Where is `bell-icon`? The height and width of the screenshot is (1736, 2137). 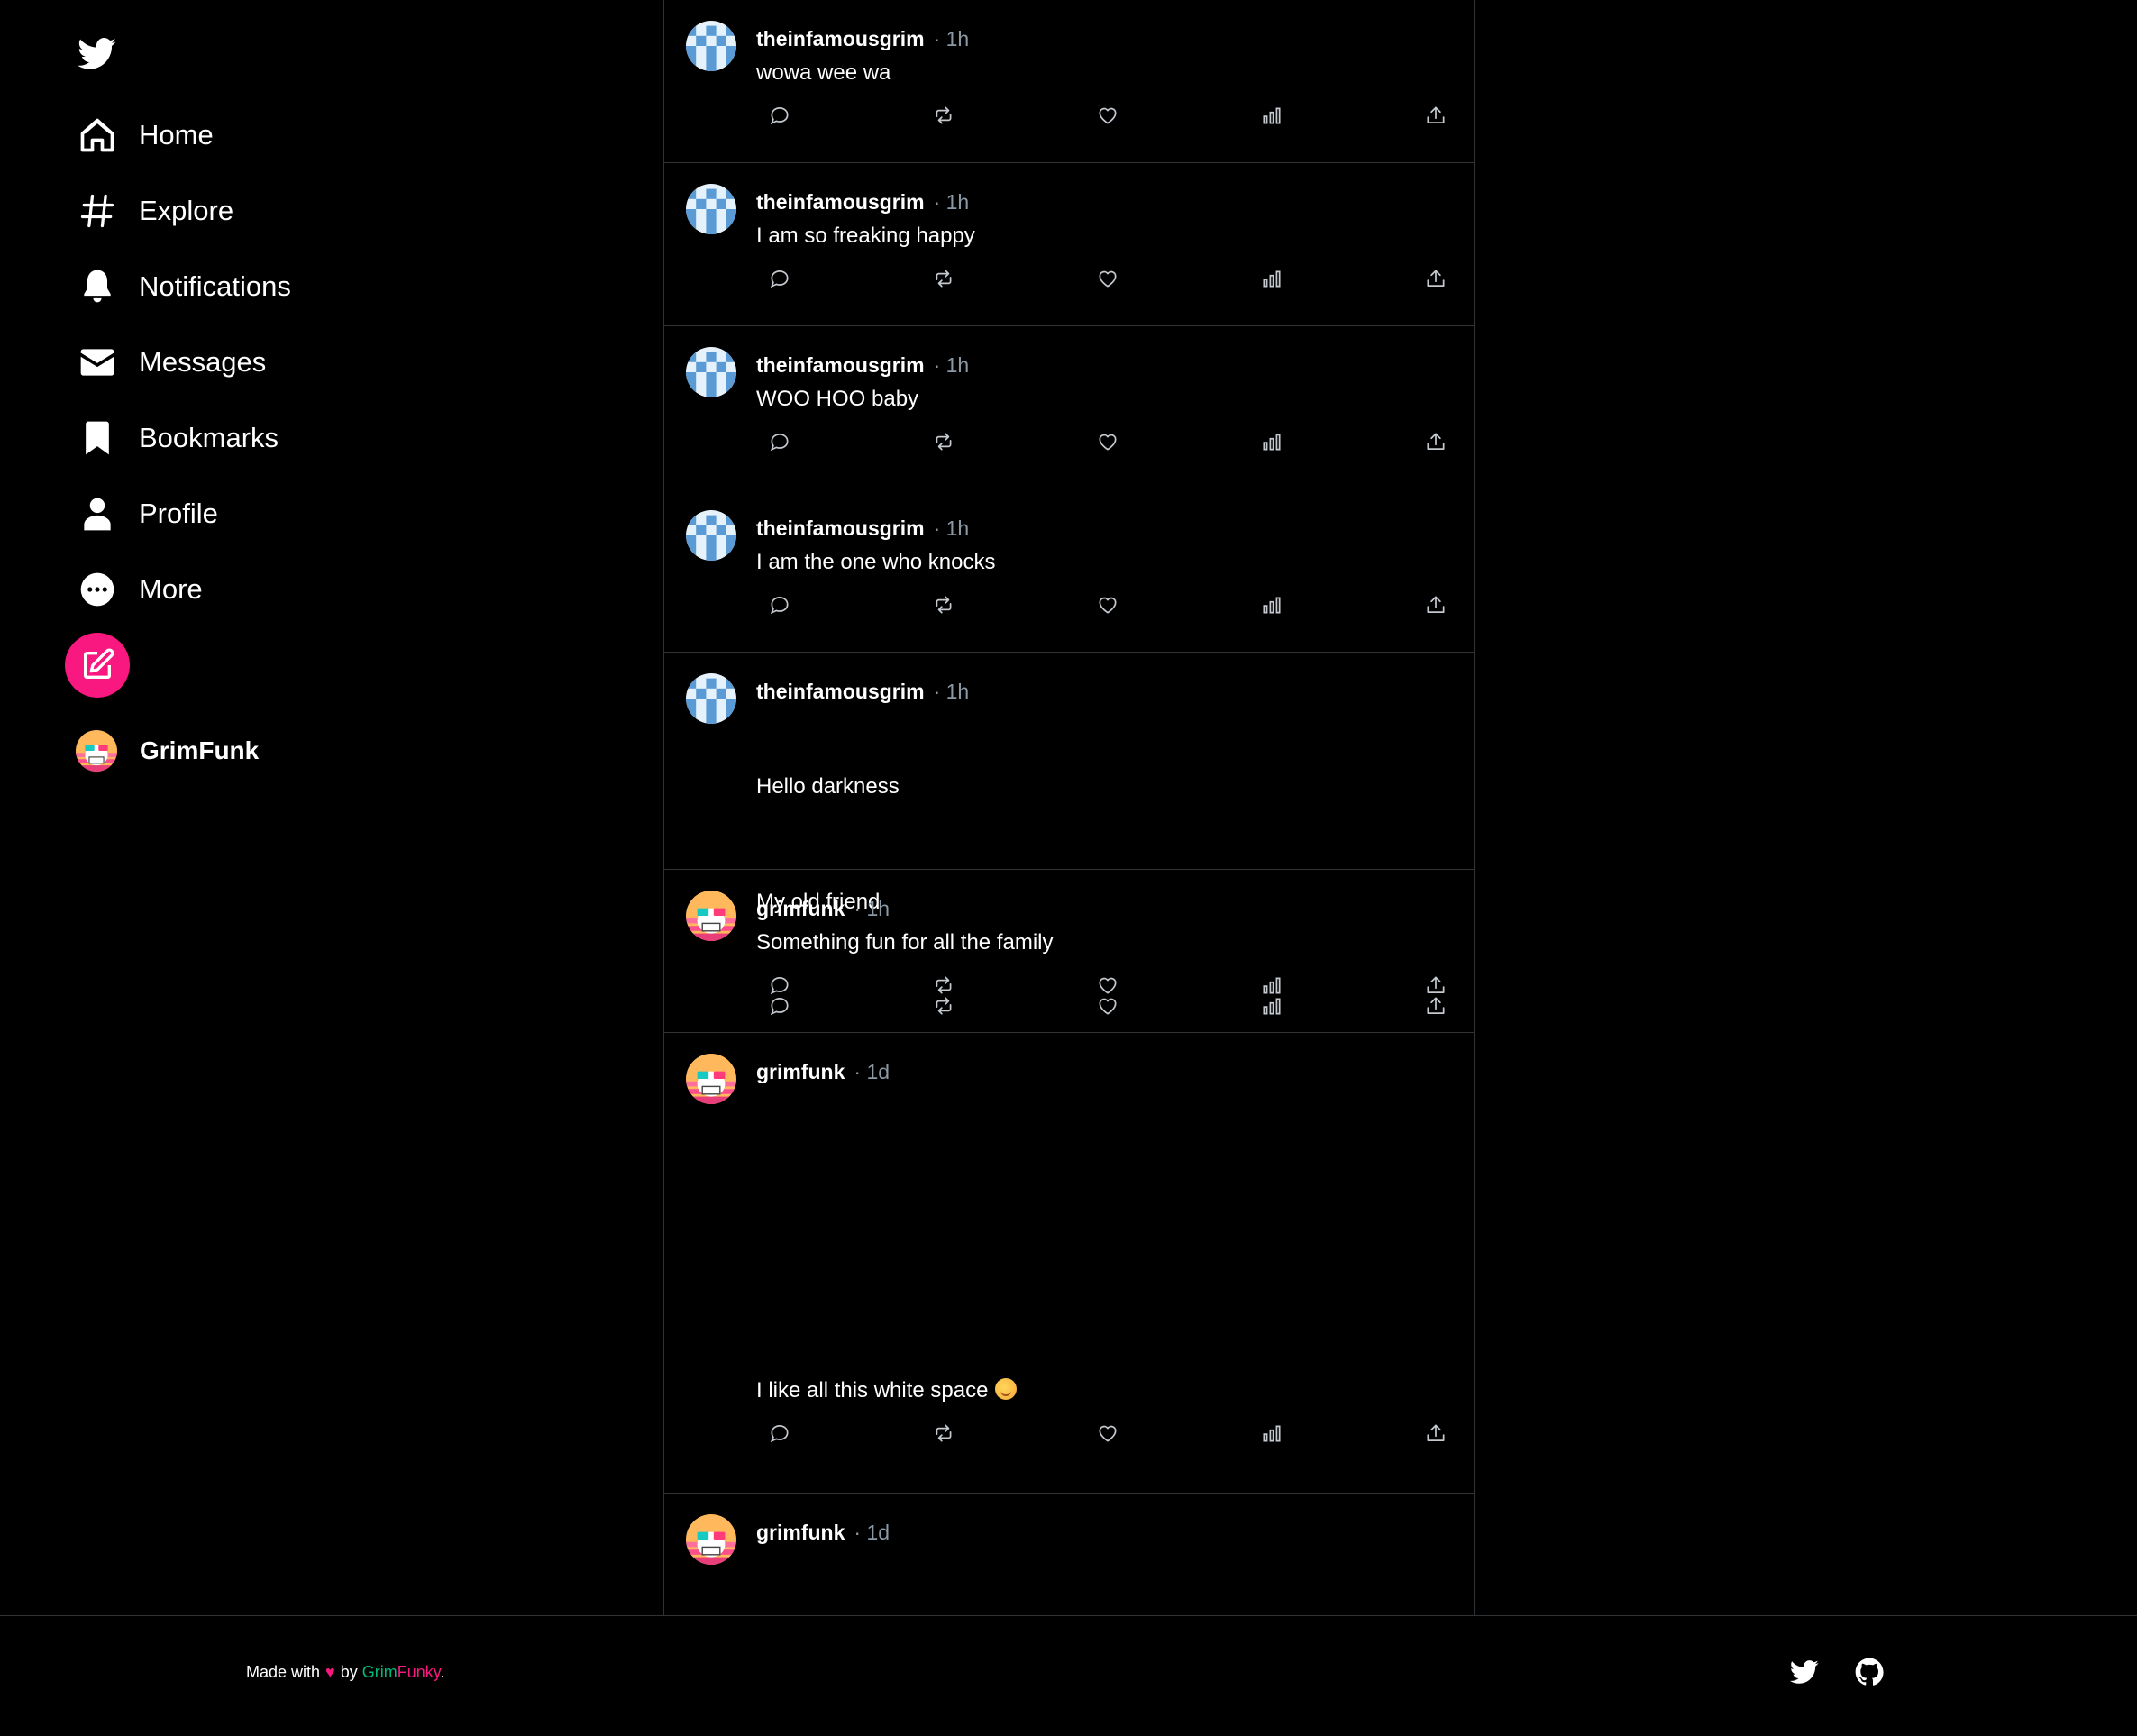
bell-icon is located at coordinates (97, 286).